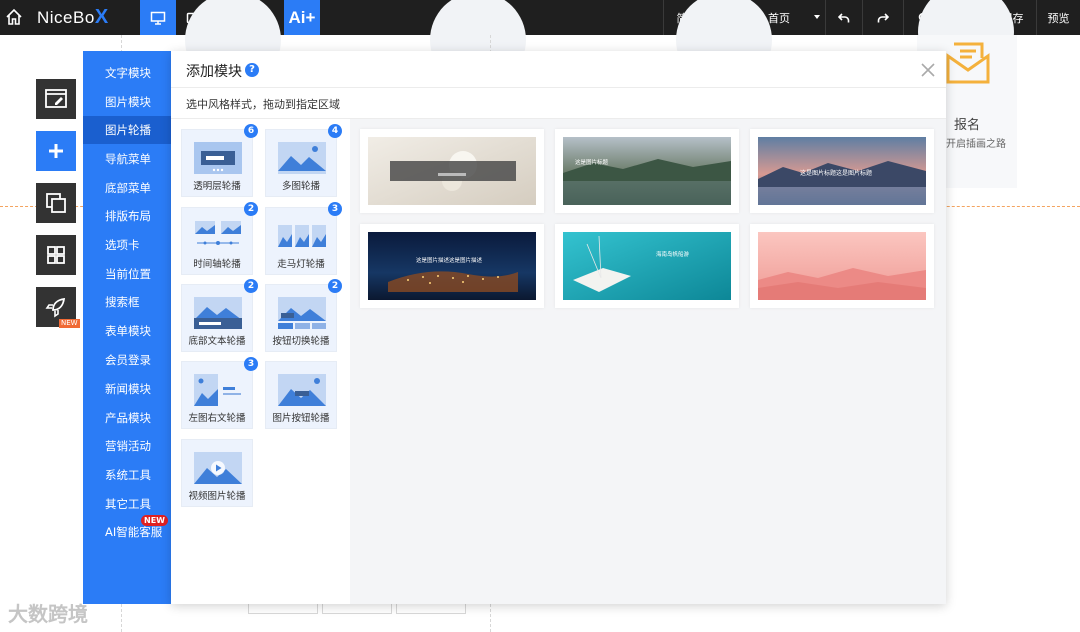 The image size is (1080, 632). What do you see at coordinates (817, 16) in the screenshot?
I see `chevron-down-icon` at bounding box center [817, 16].